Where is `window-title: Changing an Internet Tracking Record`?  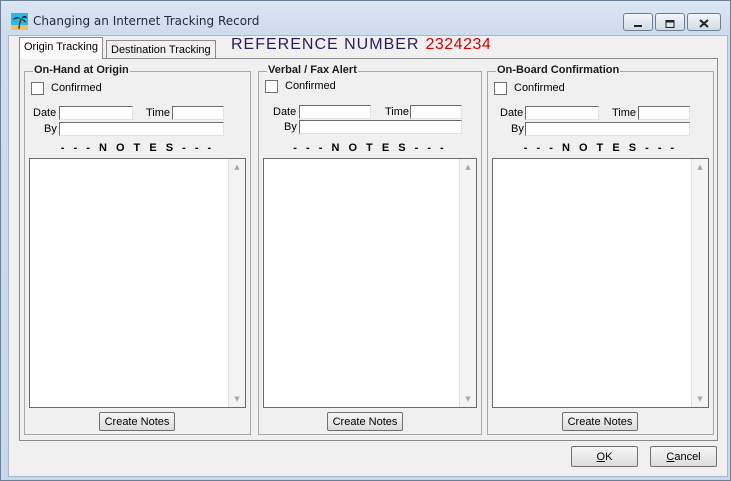 window-title: Changing an Internet Tracking Record is located at coordinates (146, 21).